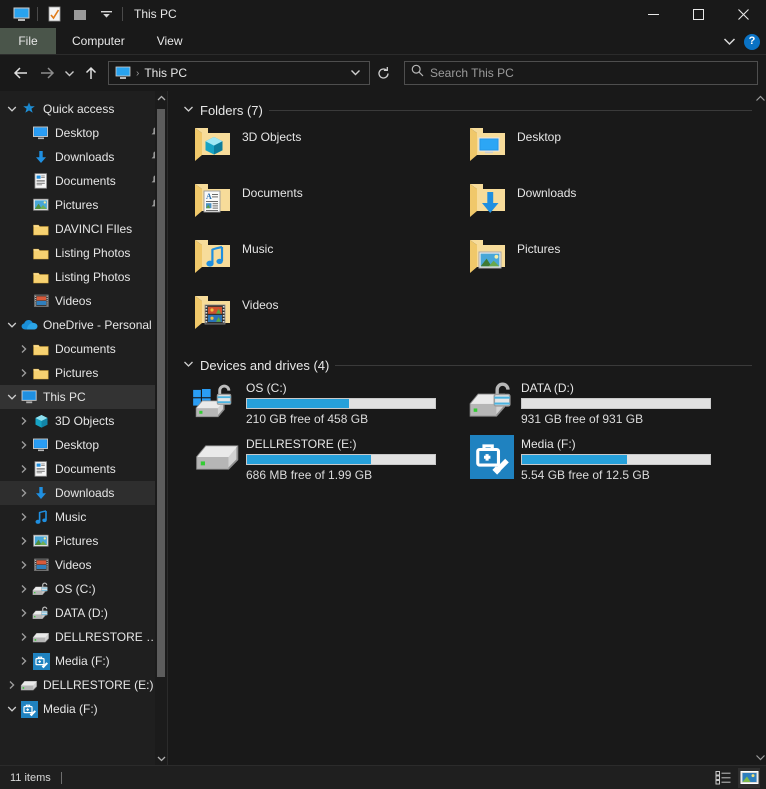 This screenshot has width=766, height=789. I want to click on tab-file: File, so click(28, 41).